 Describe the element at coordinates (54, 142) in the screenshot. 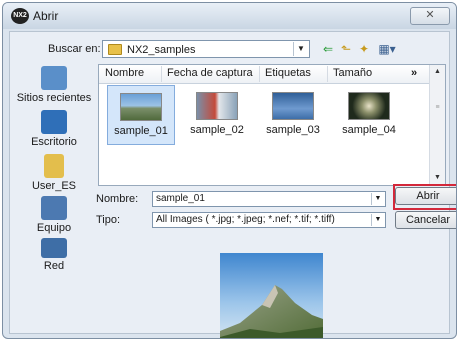

I see `place-label: Escritorio` at that location.